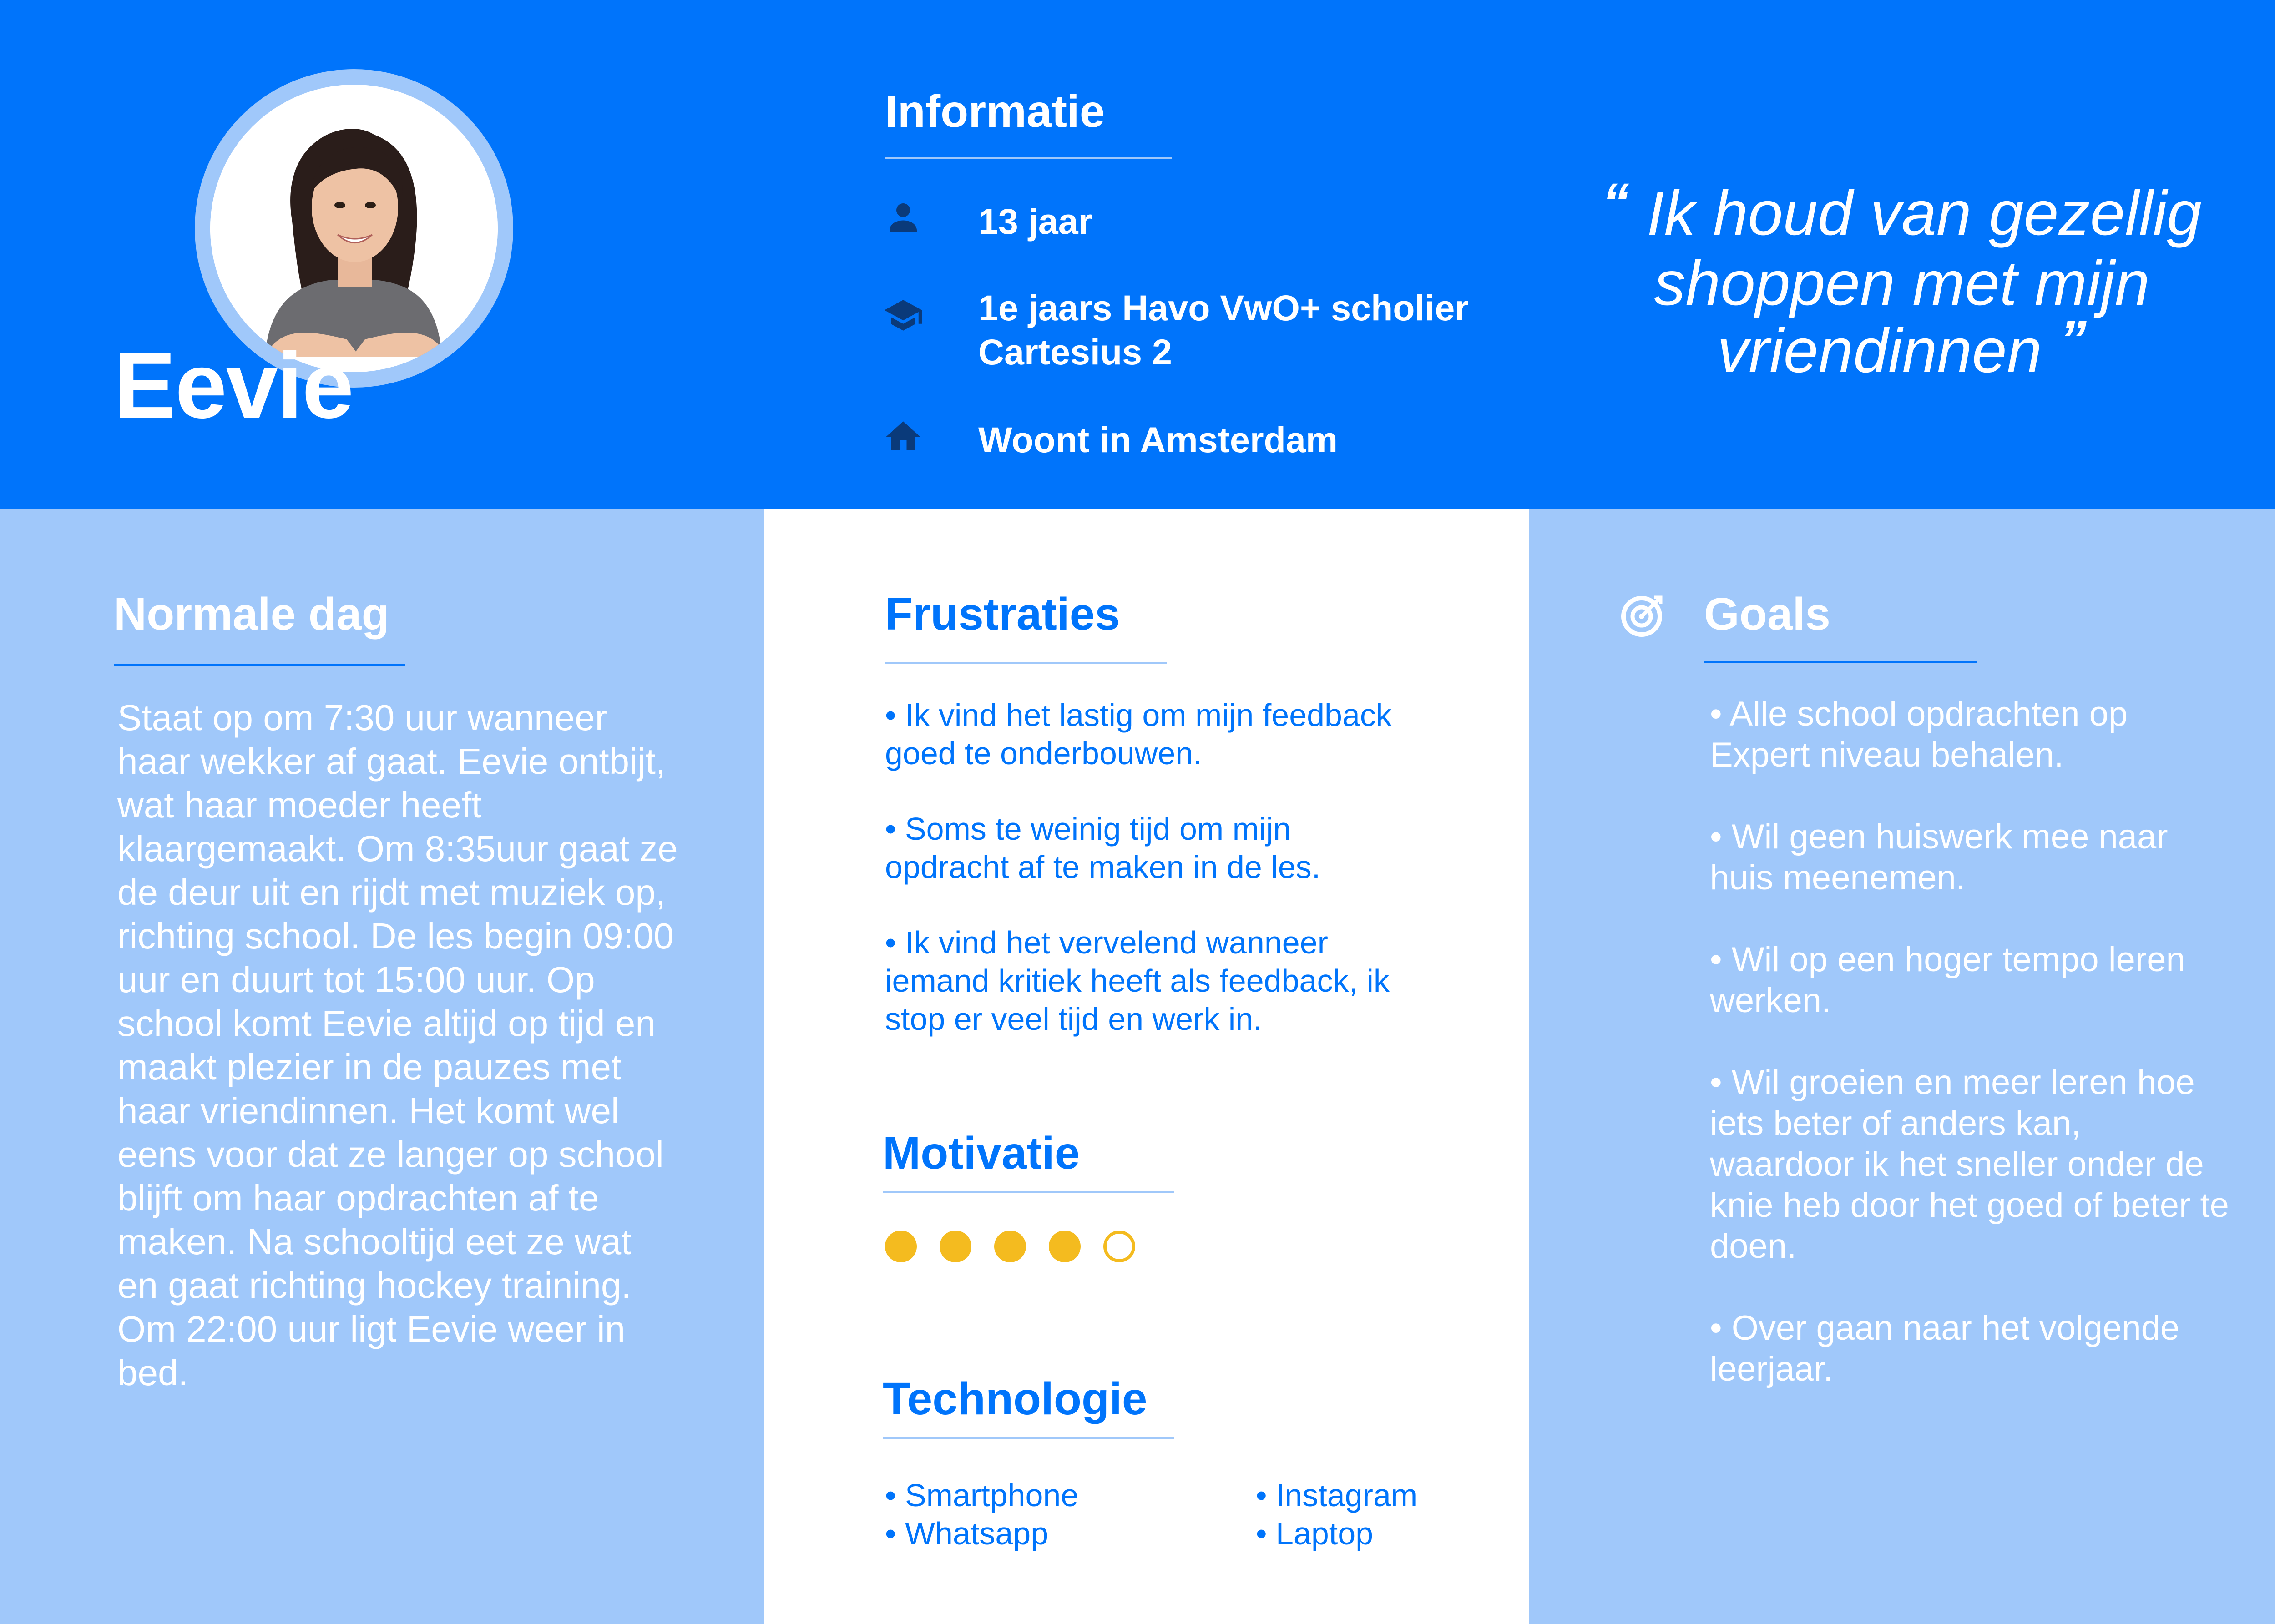  Describe the element at coordinates (1841, 662) in the screenshot. I see `goals-underline` at that location.